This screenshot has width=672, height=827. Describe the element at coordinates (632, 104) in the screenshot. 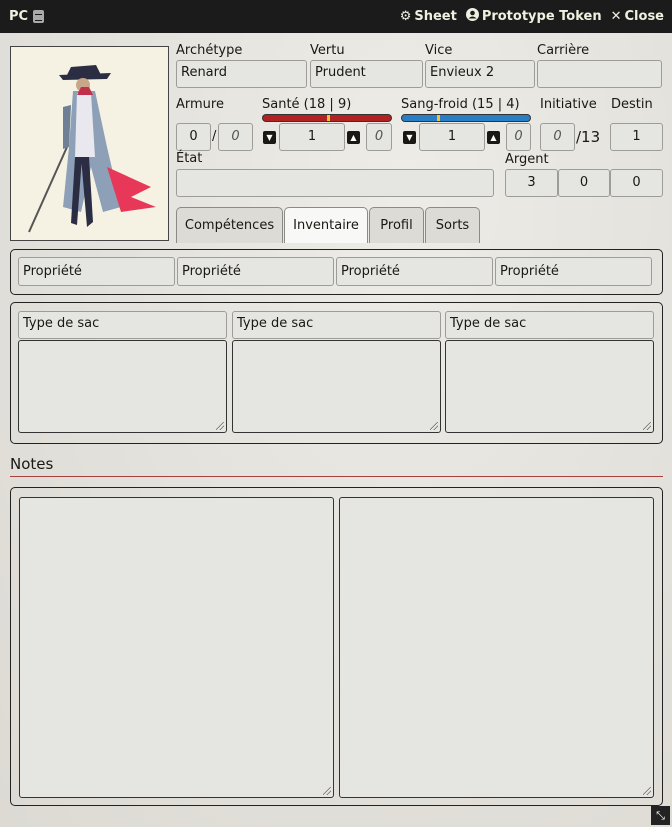

I see `destin-label: Destin` at that location.